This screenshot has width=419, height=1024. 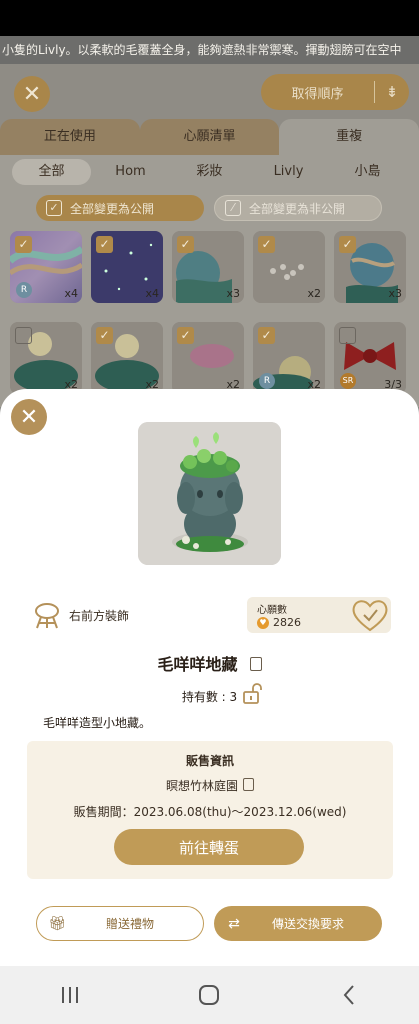 I want to click on wish-count-row: ♥ 2826, so click(x=279, y=622).